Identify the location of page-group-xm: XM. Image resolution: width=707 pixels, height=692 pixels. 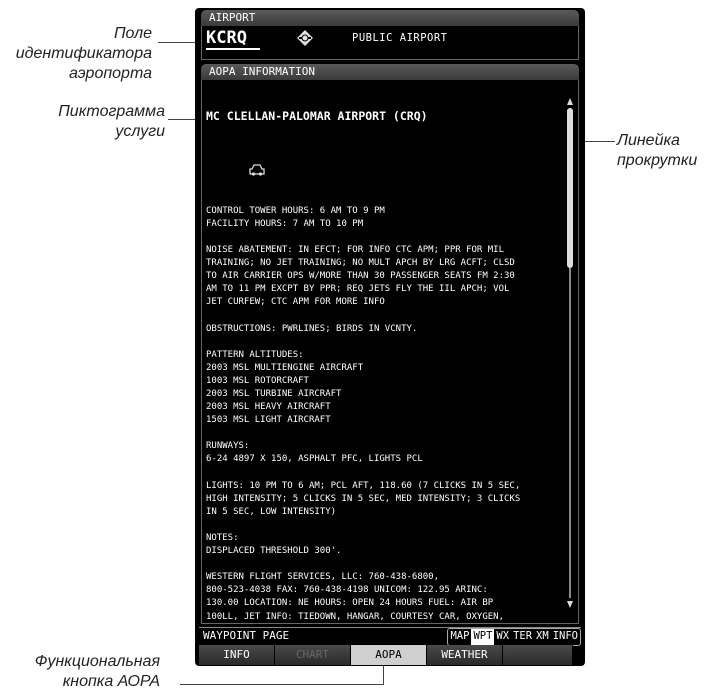
(542, 637).